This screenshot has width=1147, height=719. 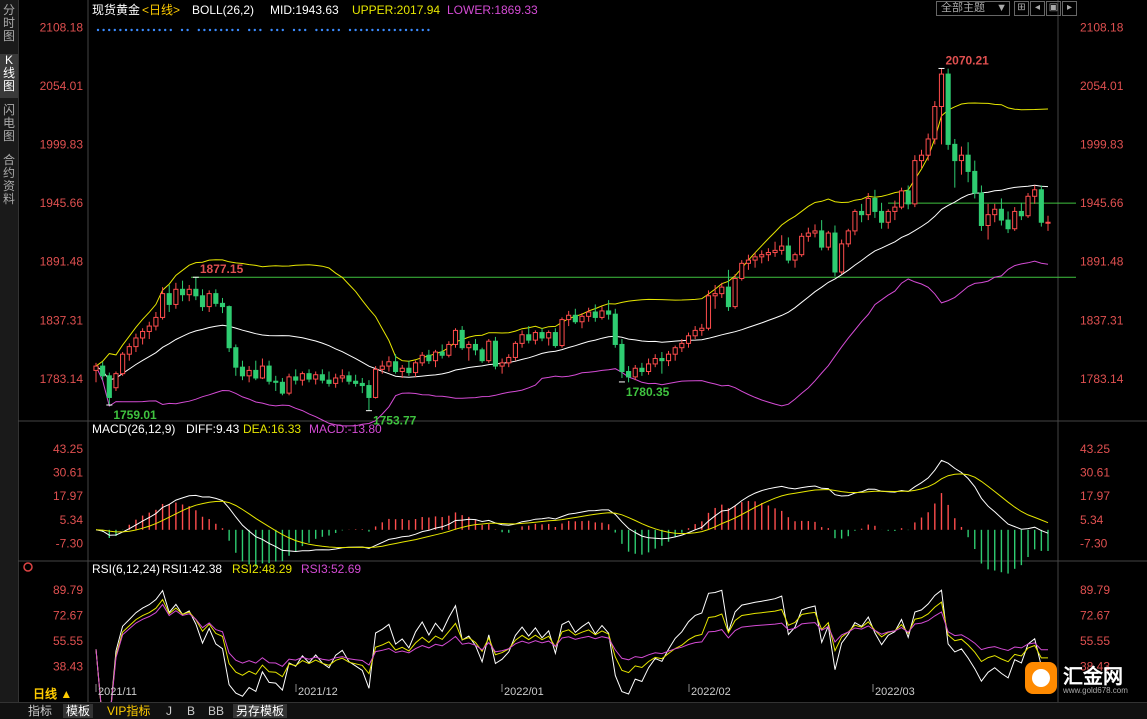 I want to click on tab-b: B, so click(x=191, y=711).